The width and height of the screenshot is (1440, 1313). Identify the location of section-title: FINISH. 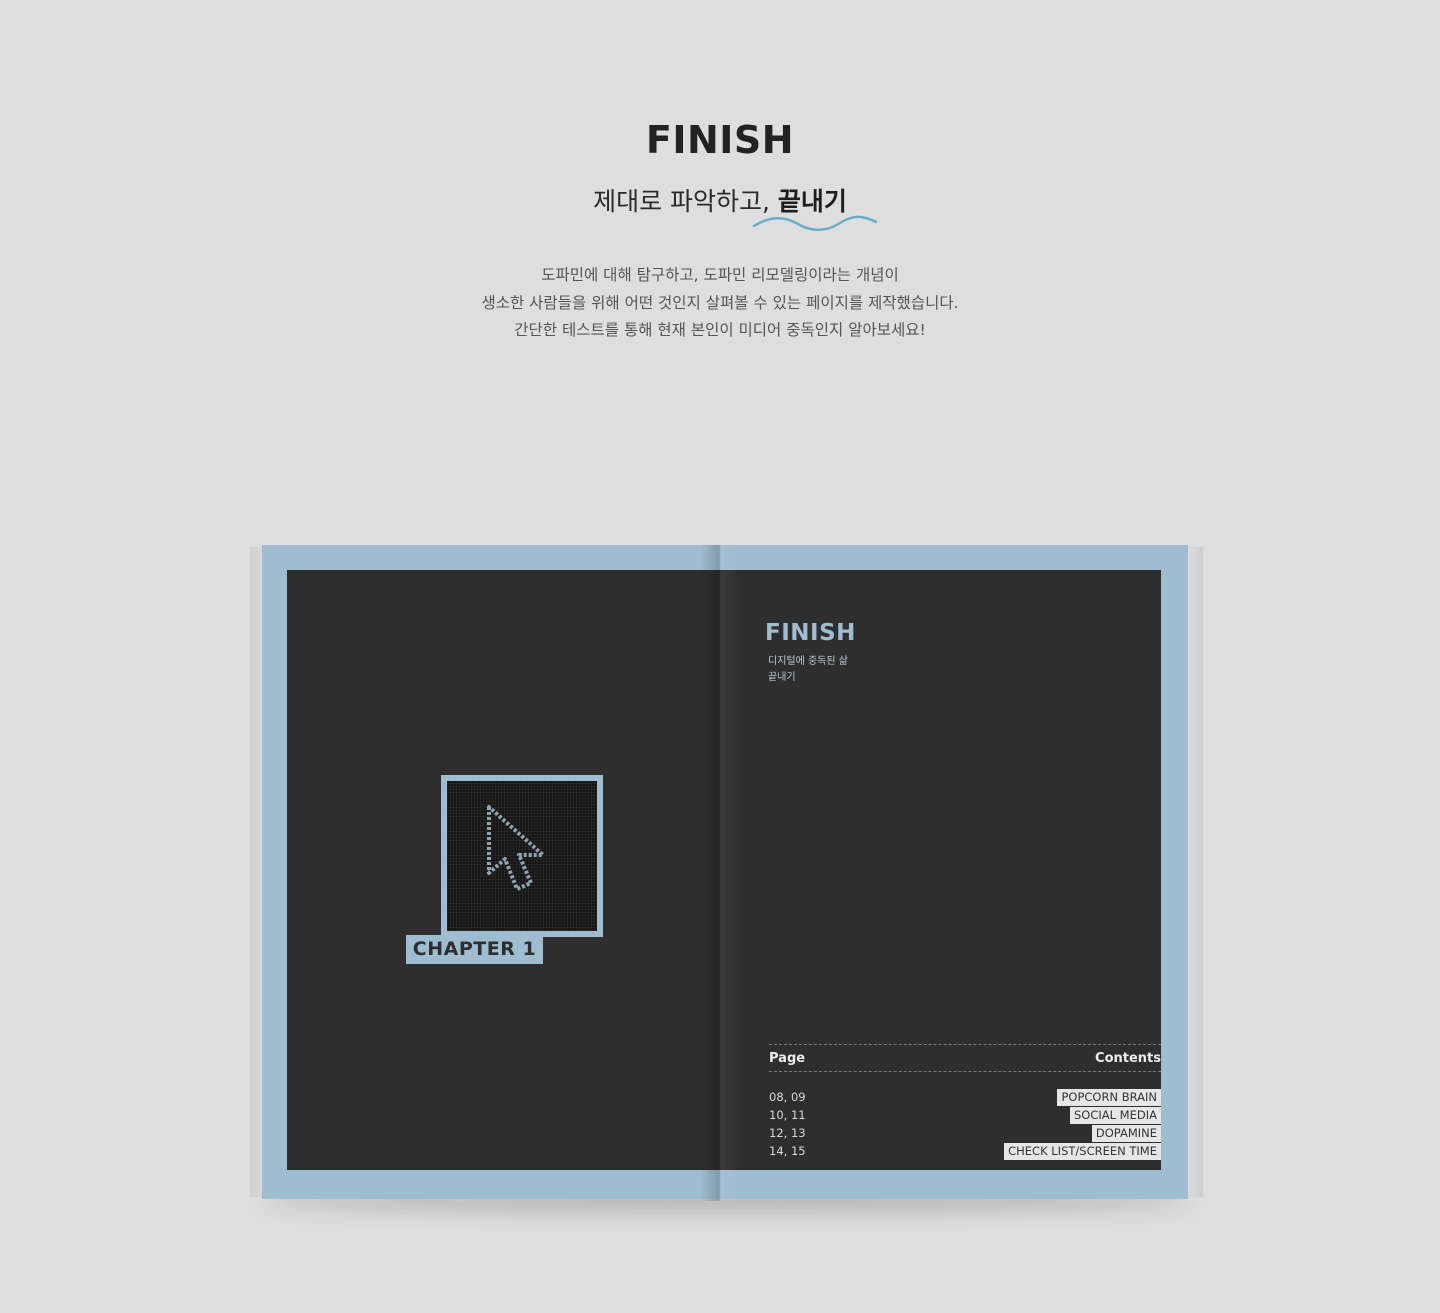
(720, 140).